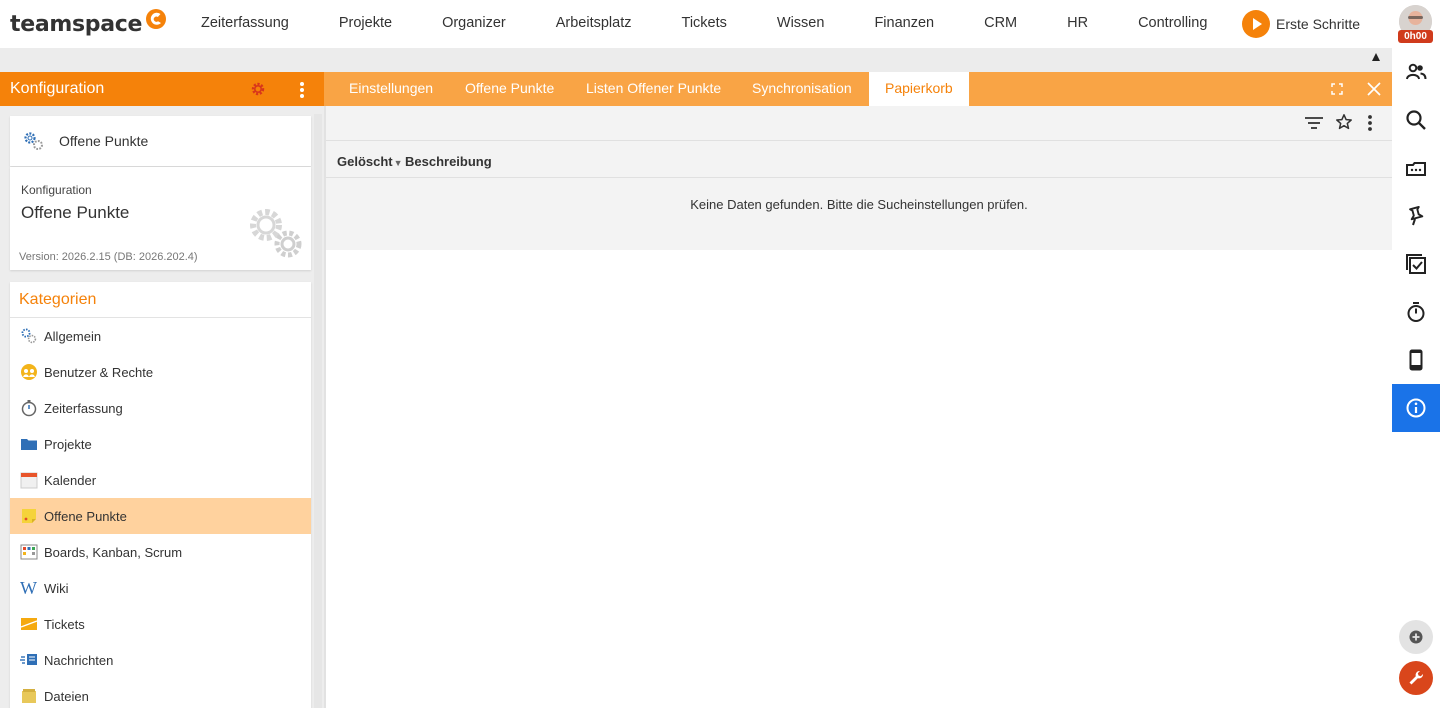 The height and width of the screenshot is (708, 1440). Describe the element at coordinates (113, 552) in the screenshot. I see `category-label: Boards, Kanban, Scrum` at that location.